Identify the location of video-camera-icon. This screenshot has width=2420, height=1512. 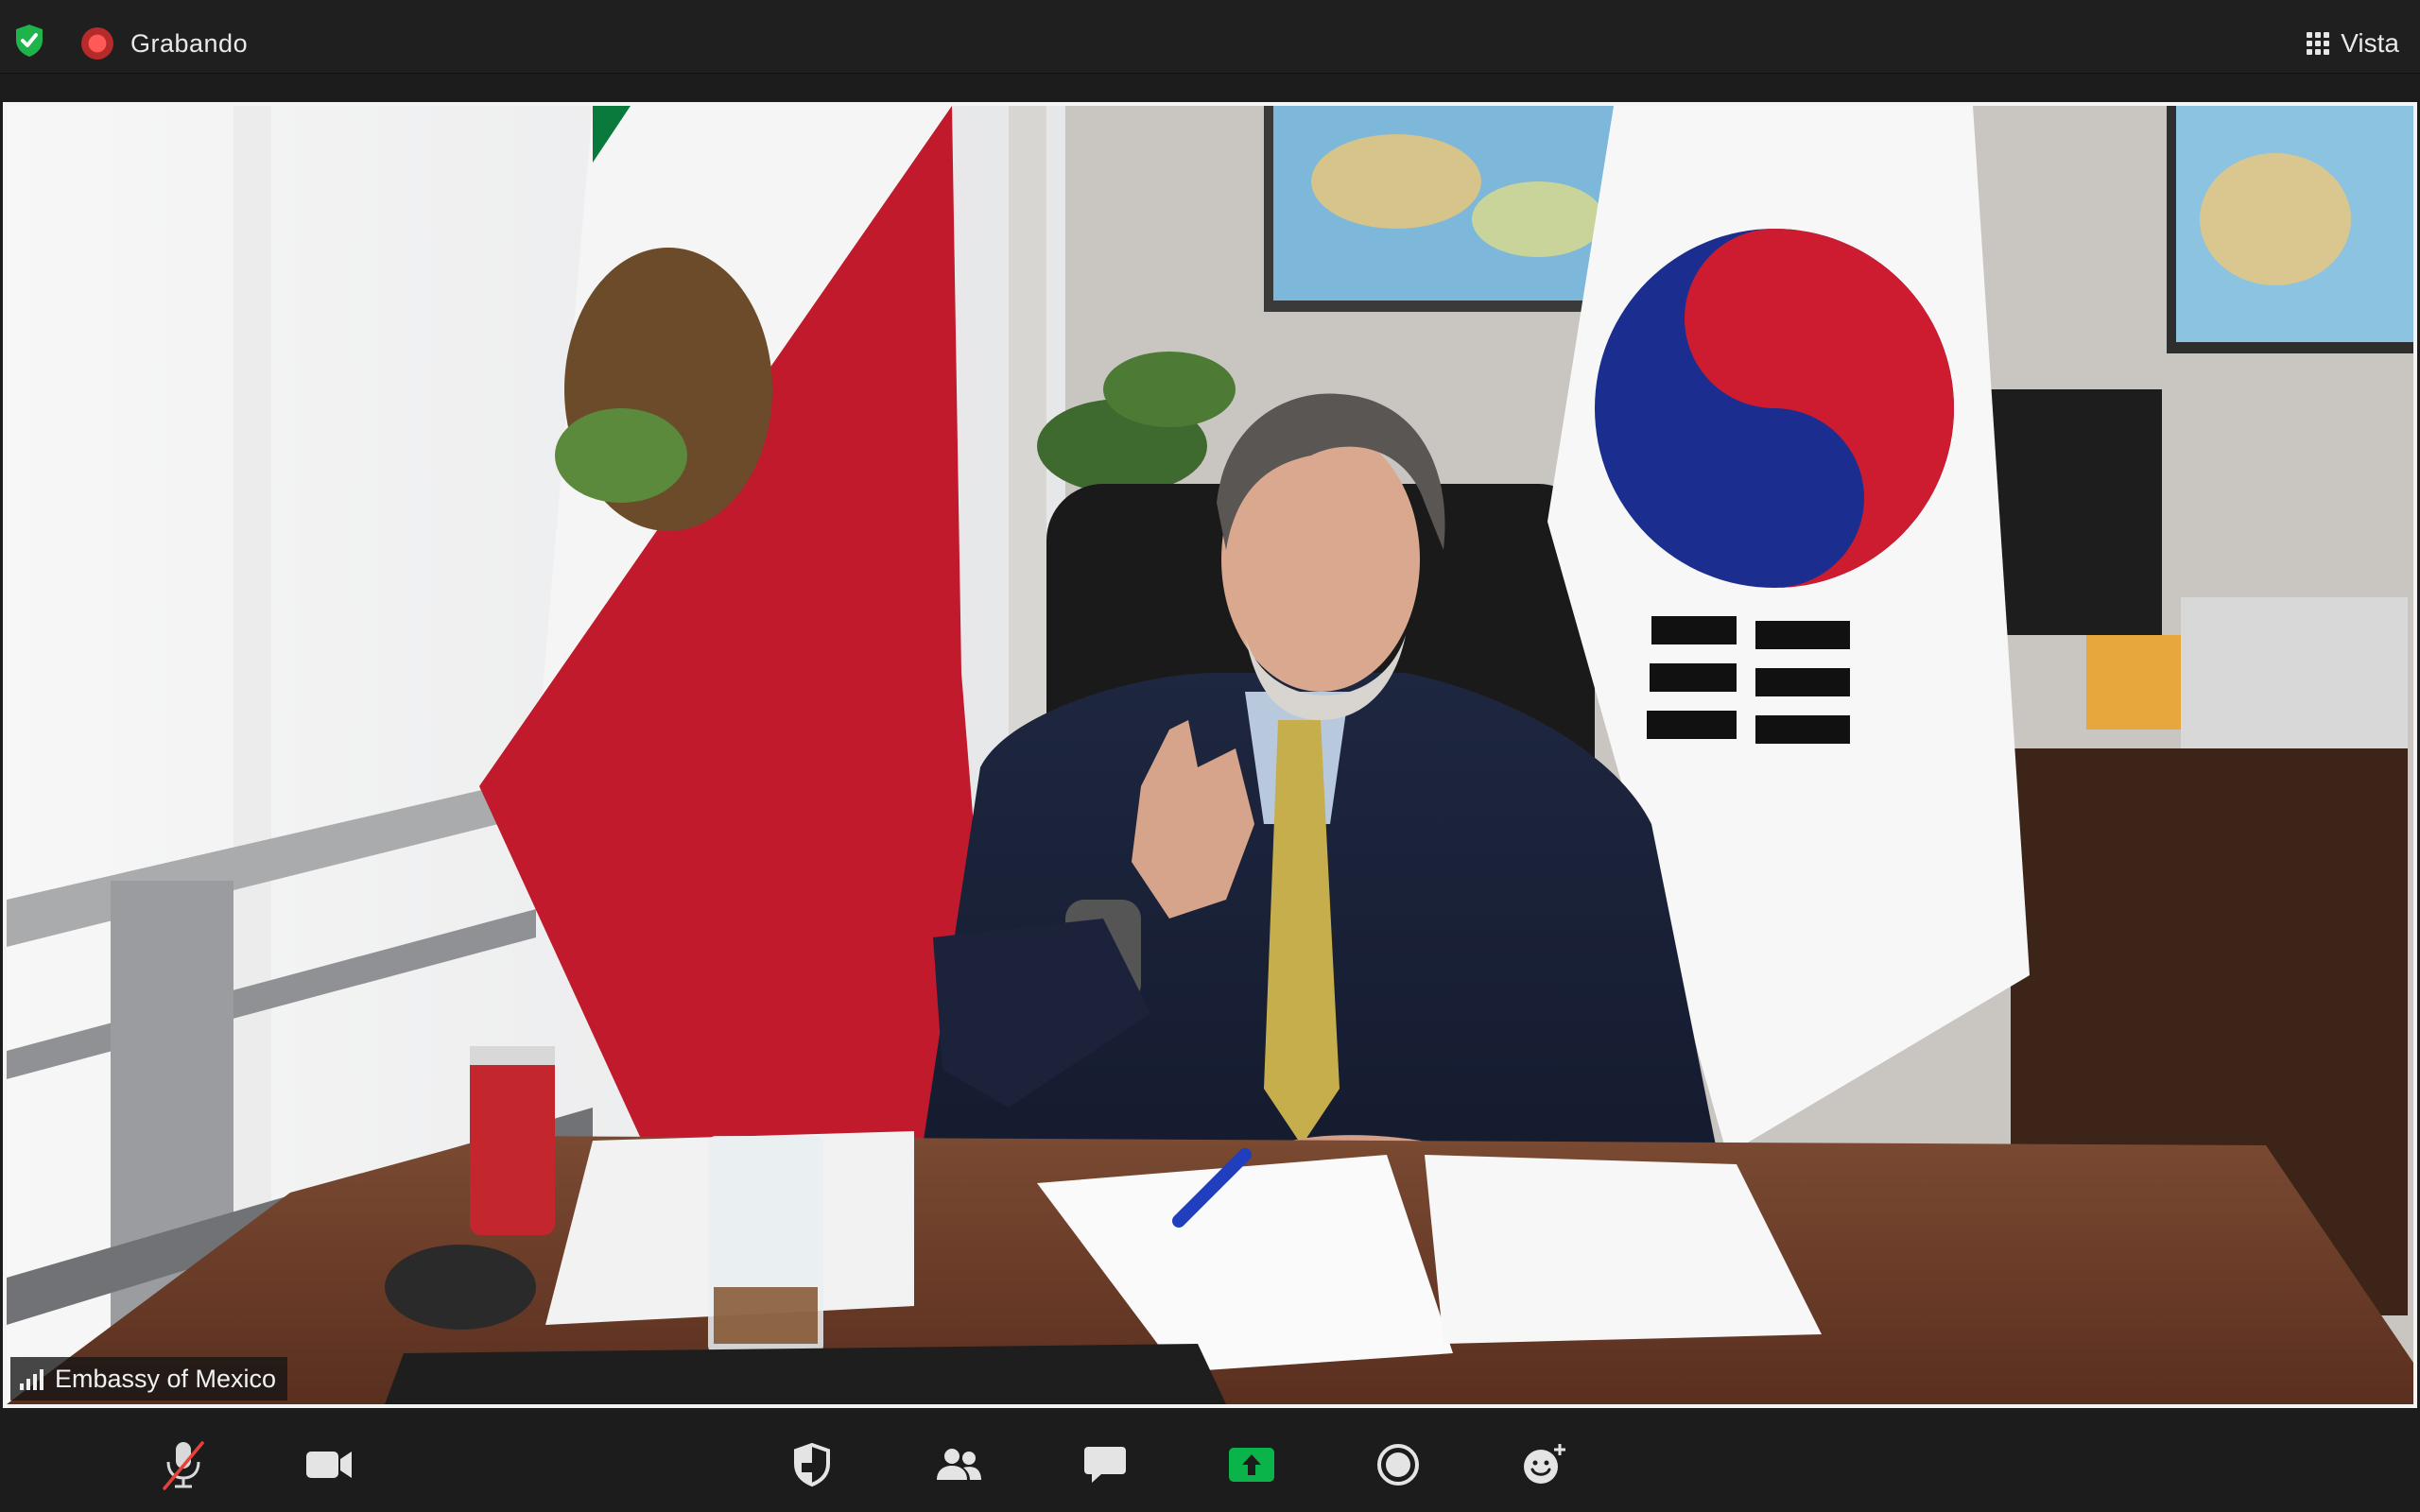
(329, 1465).